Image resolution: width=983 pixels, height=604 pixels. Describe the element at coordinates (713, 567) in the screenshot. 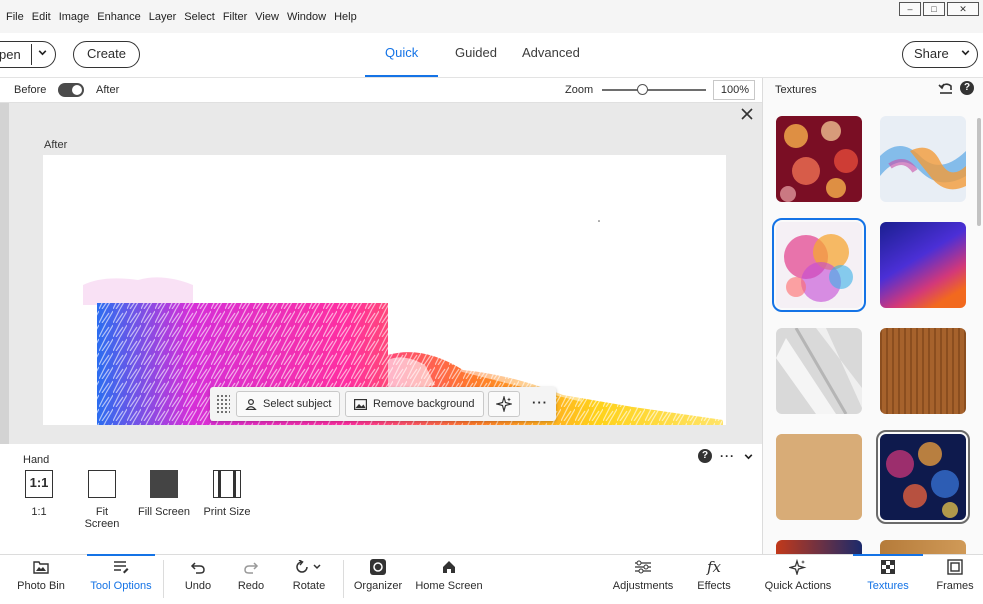

I see `effects-icon: fx` at that location.